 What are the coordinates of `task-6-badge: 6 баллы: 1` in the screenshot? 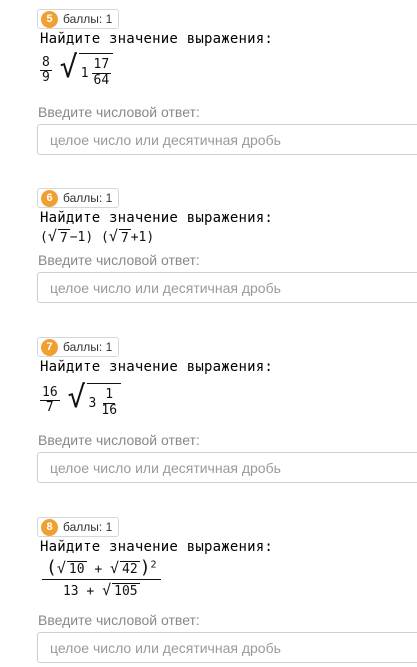 It's located at (78, 198).